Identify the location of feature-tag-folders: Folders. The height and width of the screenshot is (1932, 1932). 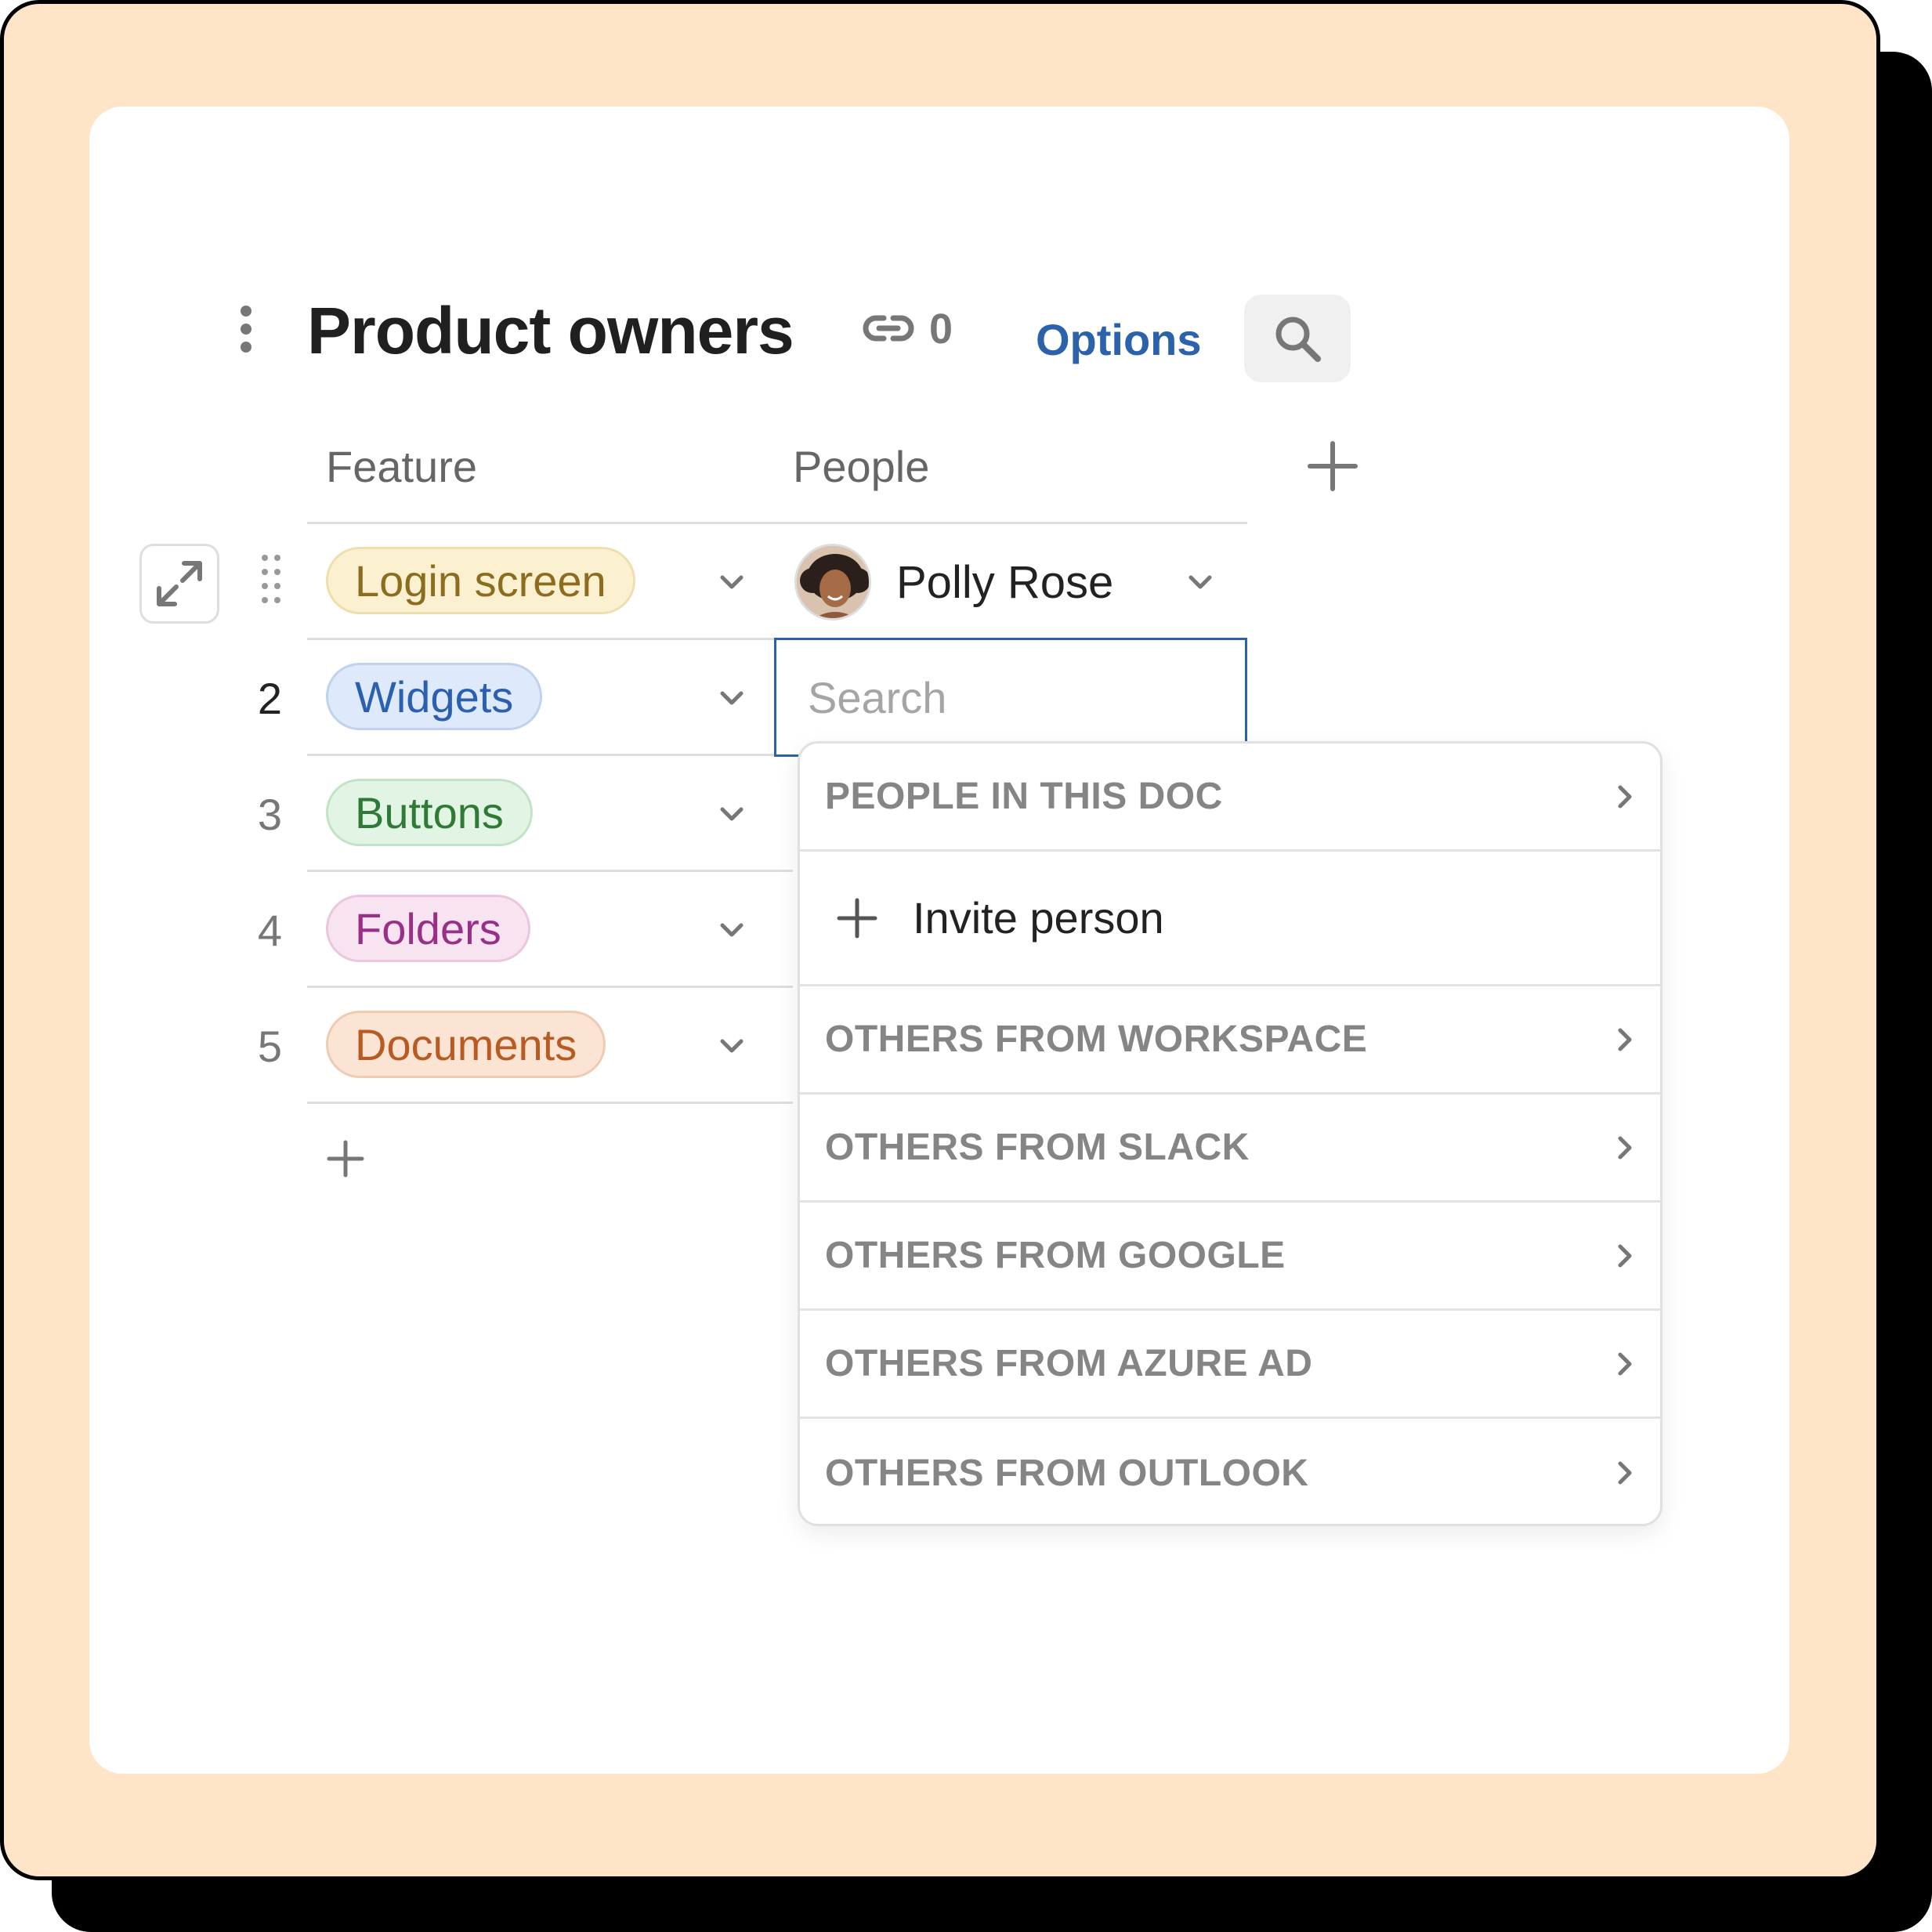
(428, 928).